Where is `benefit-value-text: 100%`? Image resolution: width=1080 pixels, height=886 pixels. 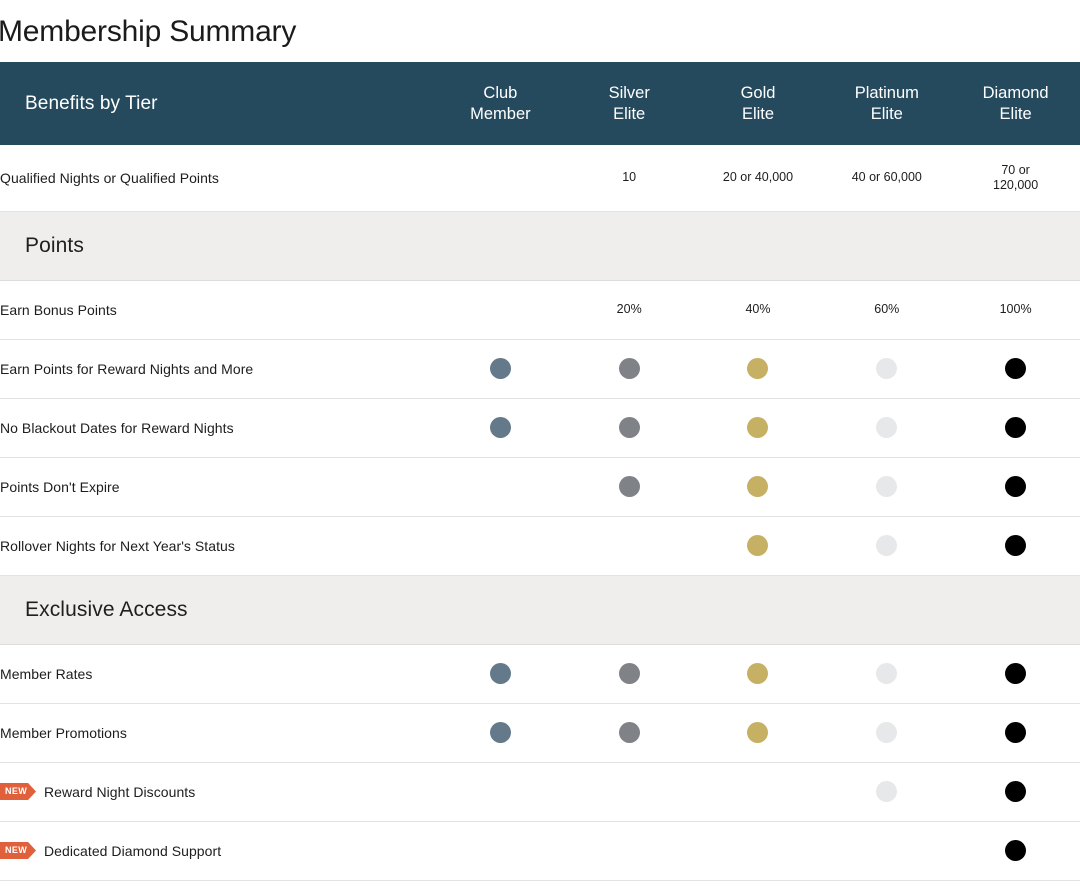
benefit-value-text: 100% is located at coordinates (1015, 309).